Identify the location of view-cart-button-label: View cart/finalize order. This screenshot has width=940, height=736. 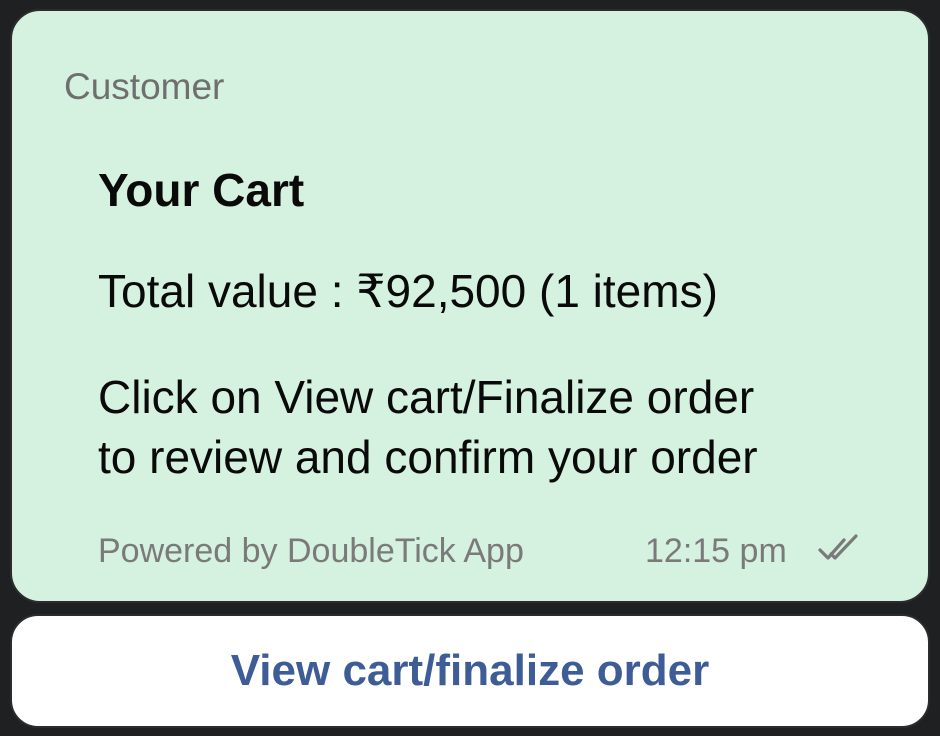
(470, 670).